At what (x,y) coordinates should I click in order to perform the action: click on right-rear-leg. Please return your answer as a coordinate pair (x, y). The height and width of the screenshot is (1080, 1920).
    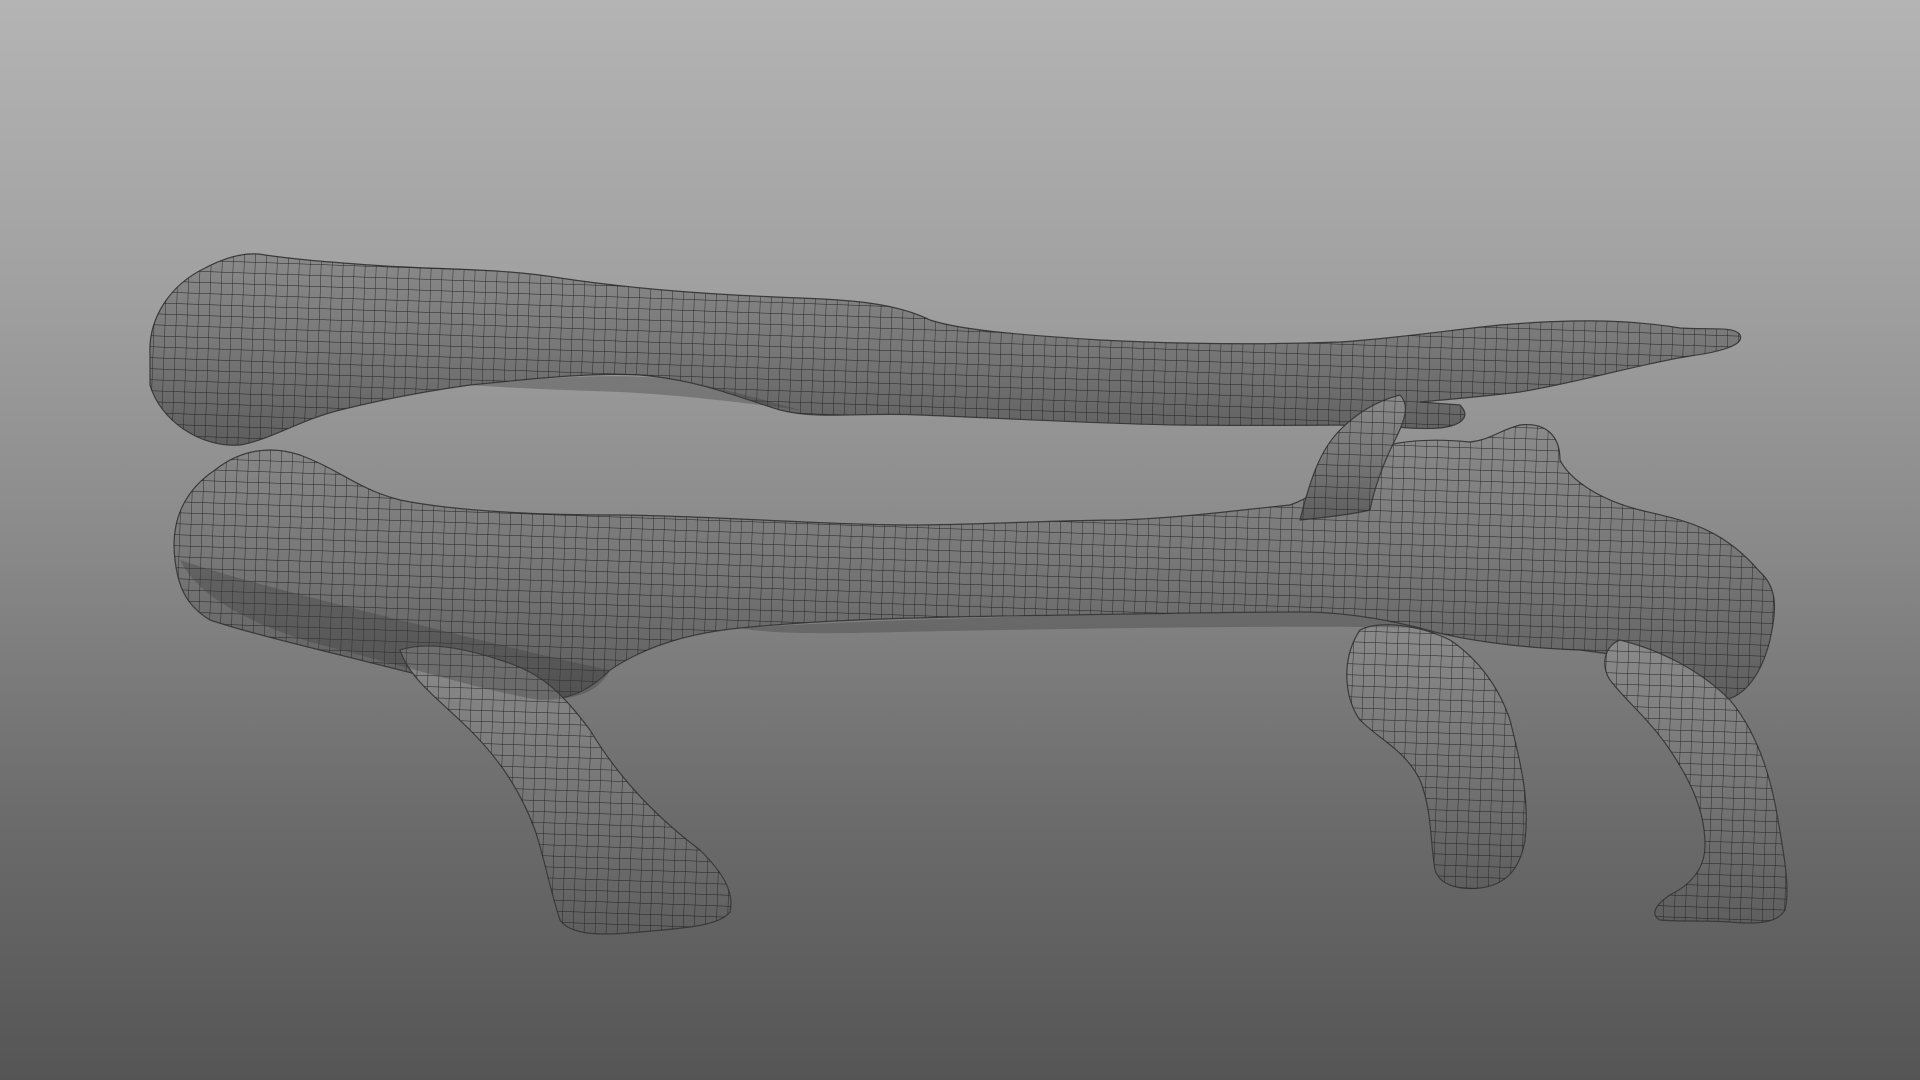
    Looking at the image, I should click on (1696, 781).